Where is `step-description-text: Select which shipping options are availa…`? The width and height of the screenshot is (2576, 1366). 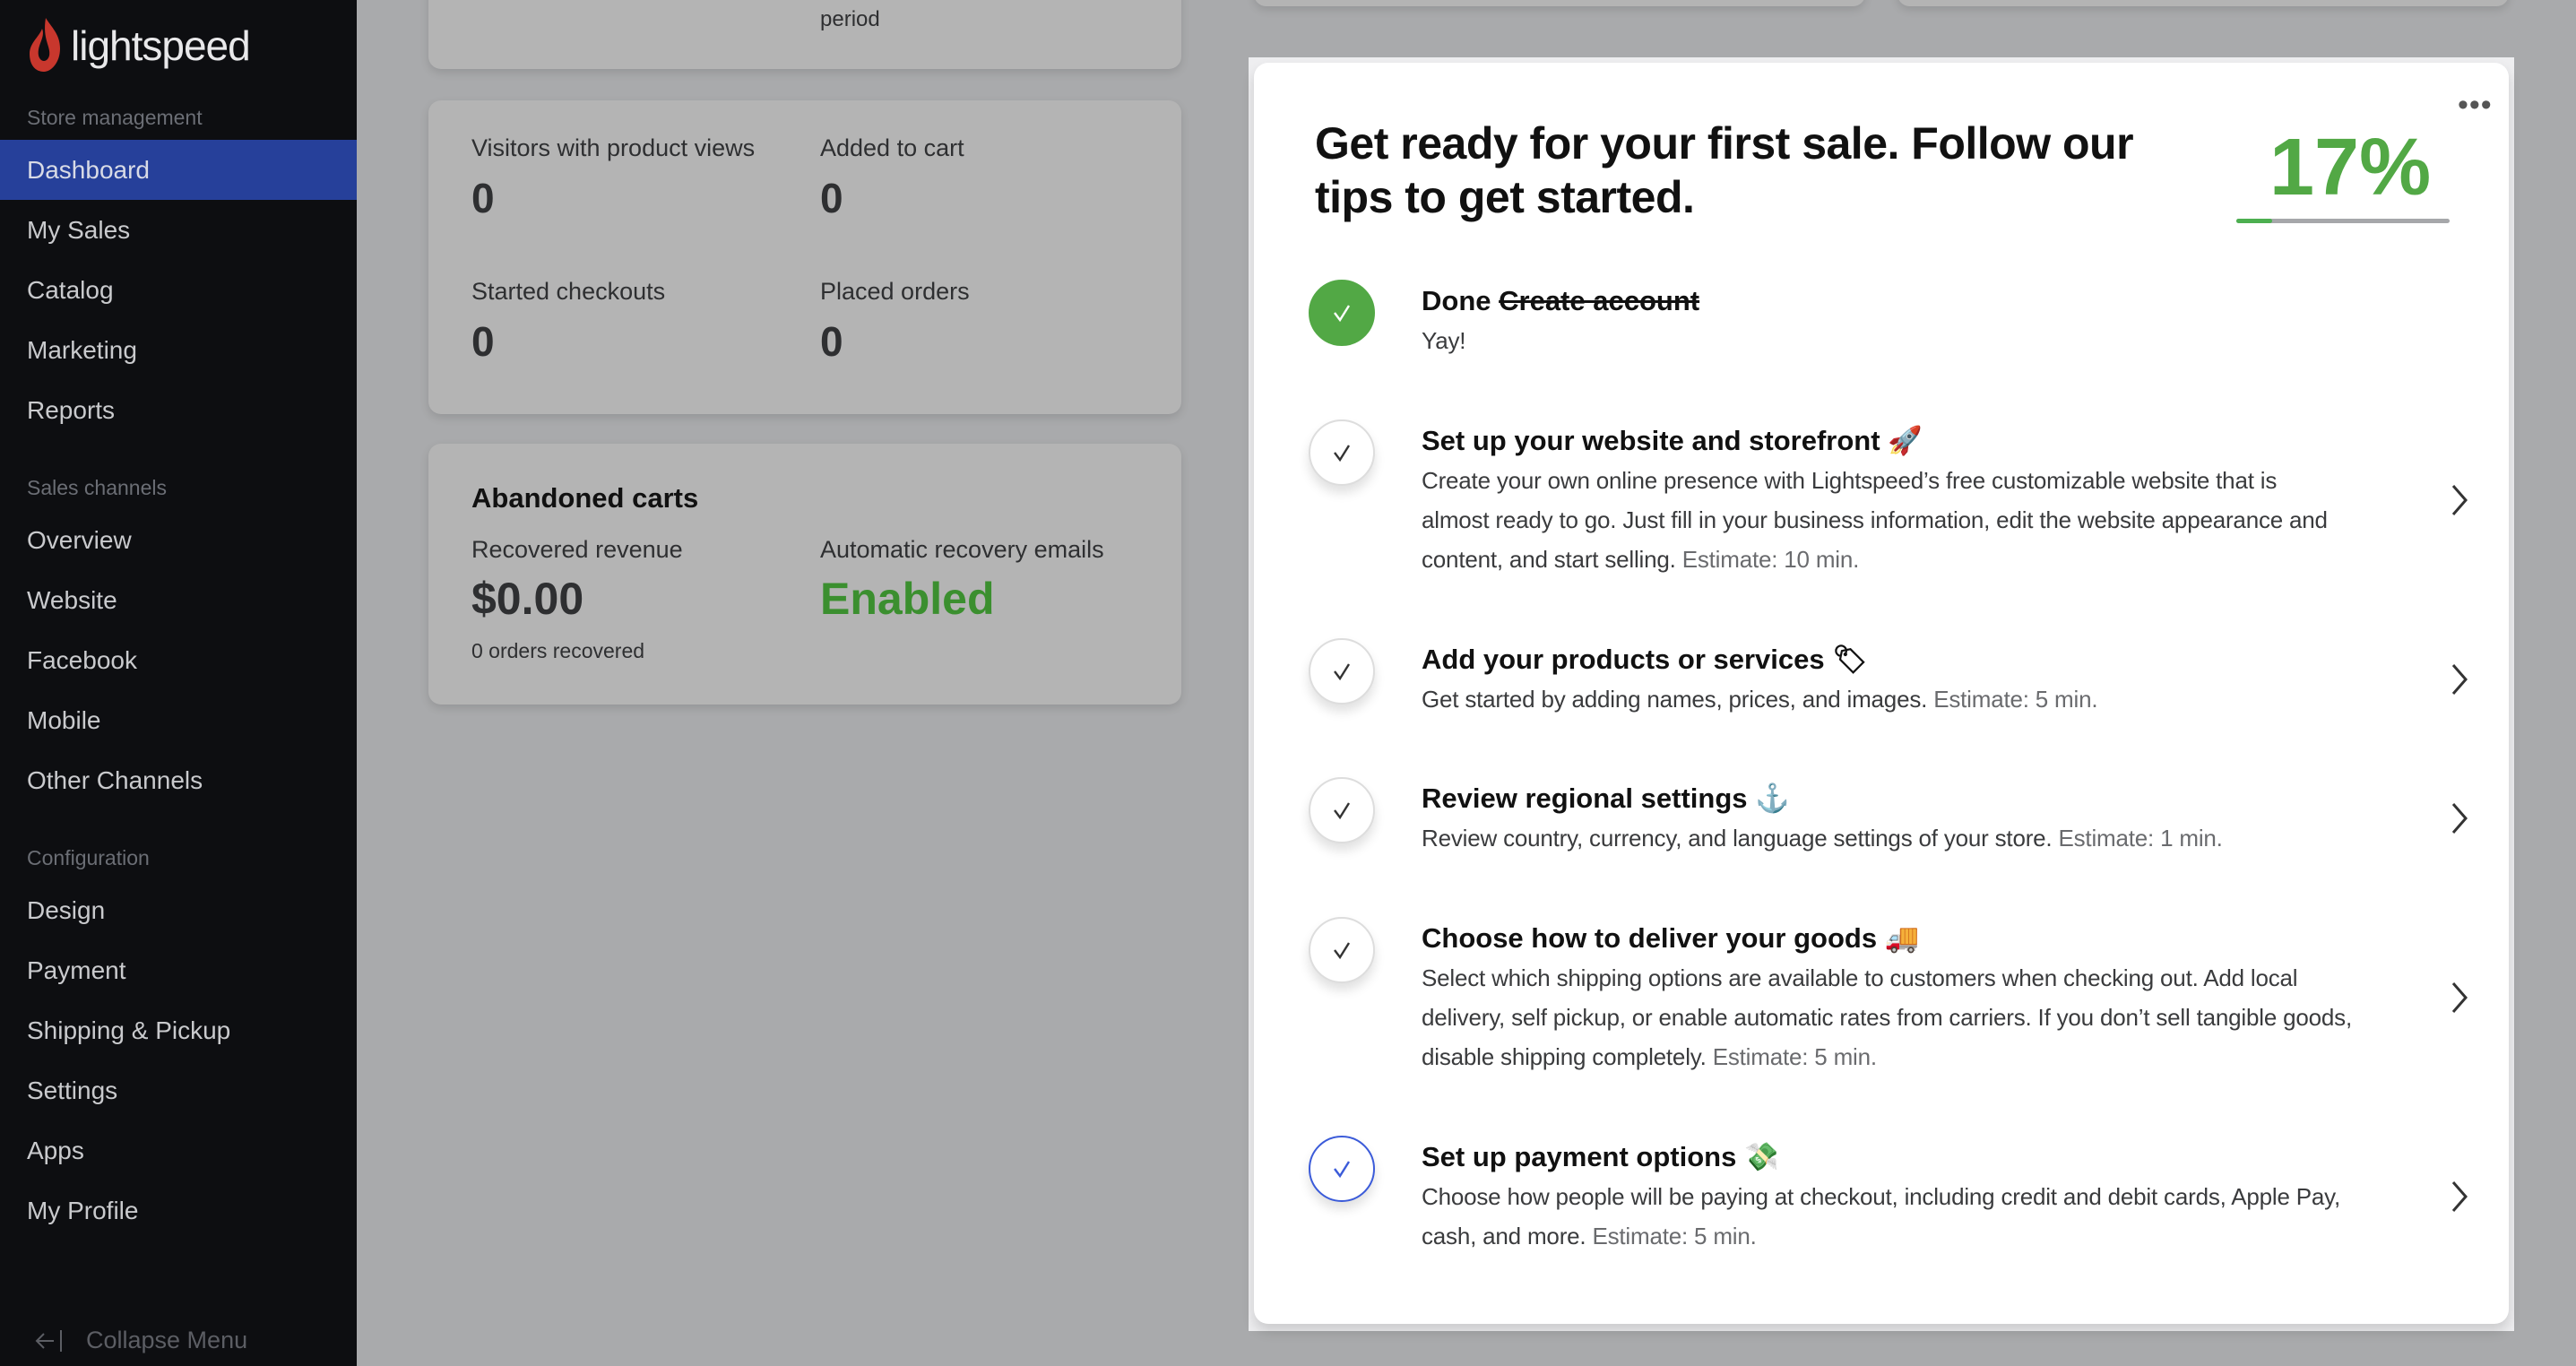 step-description-text: Select which shipping options are availa… is located at coordinates (1860, 978).